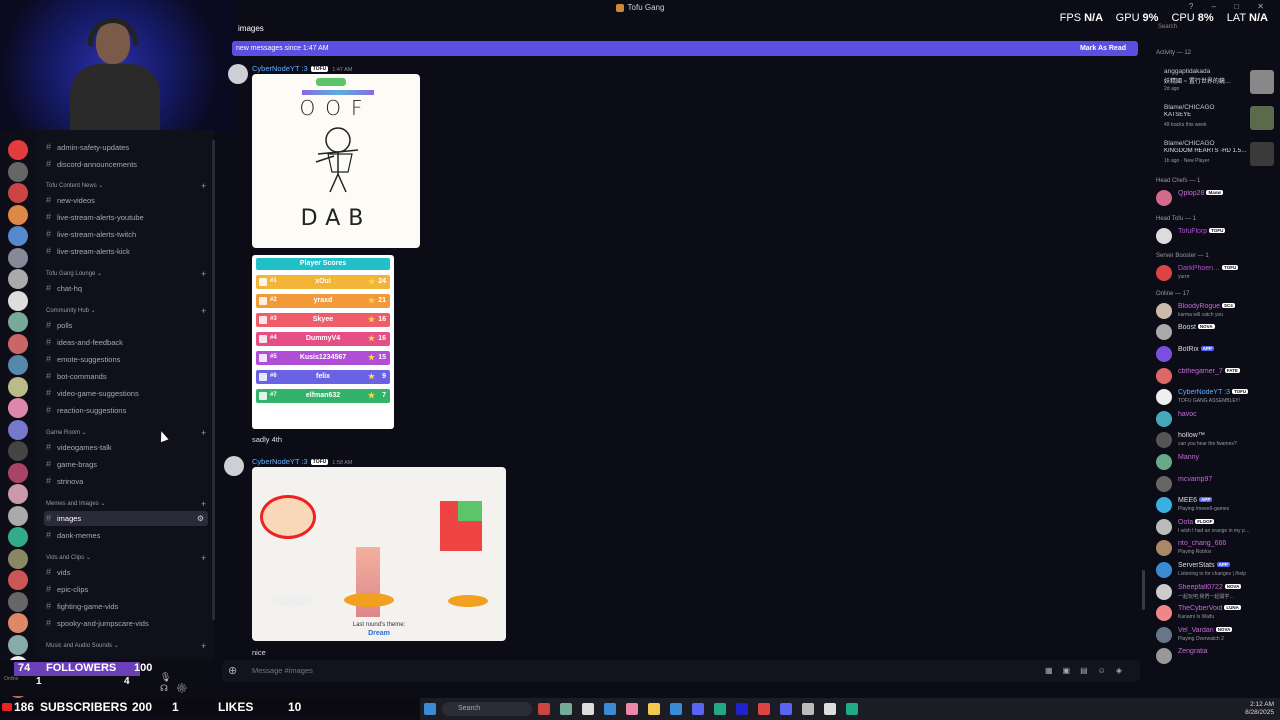 This screenshot has width=1280, height=720. Describe the element at coordinates (126, 447) in the screenshot. I see `channel-videogames-talk: # videogames-talk` at that location.